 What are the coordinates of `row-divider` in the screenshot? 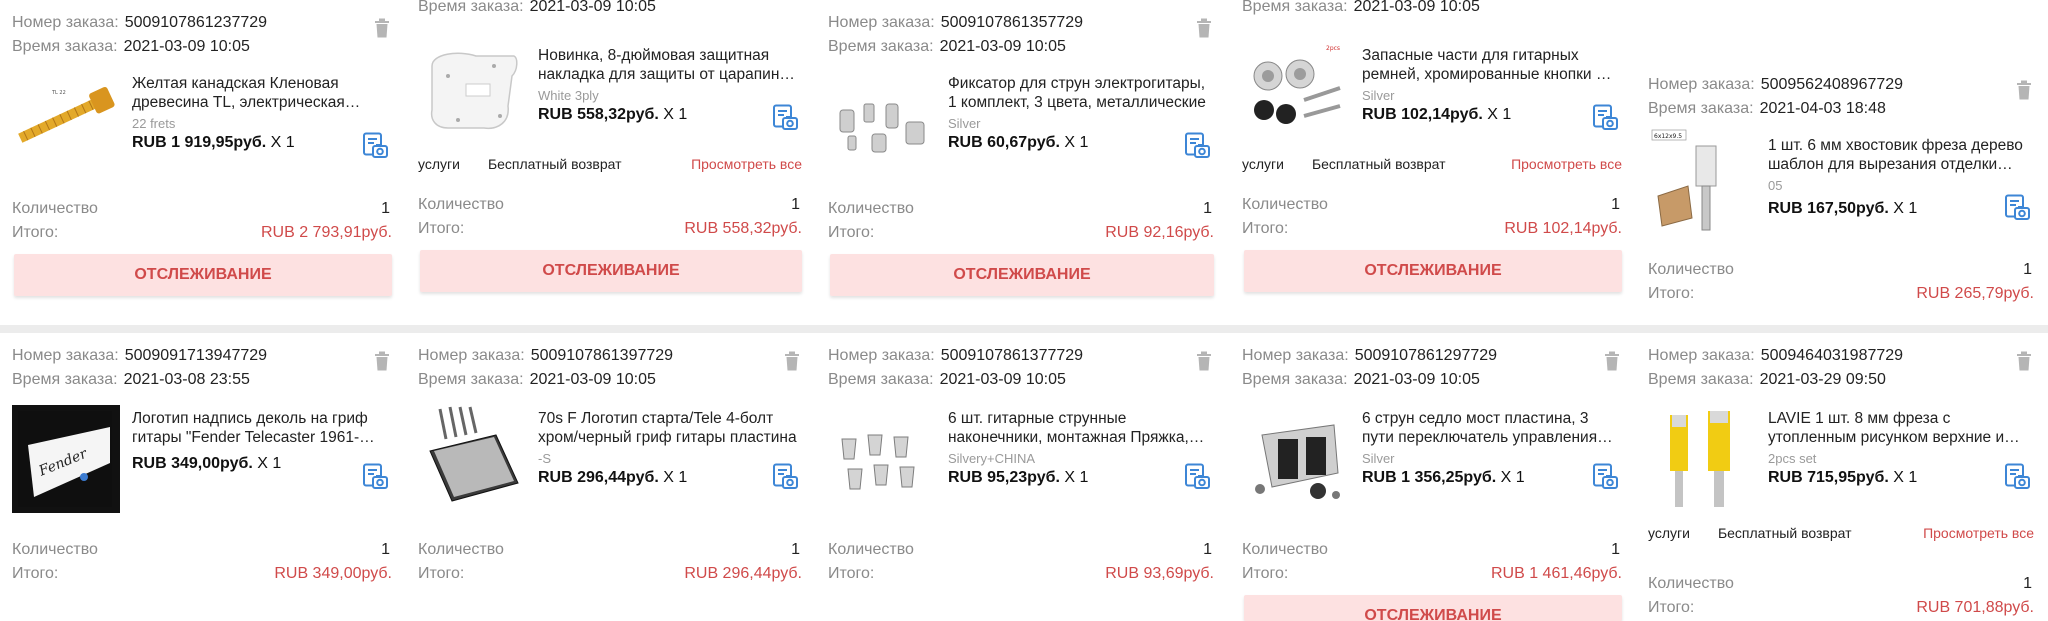 It's located at (1024, 329).